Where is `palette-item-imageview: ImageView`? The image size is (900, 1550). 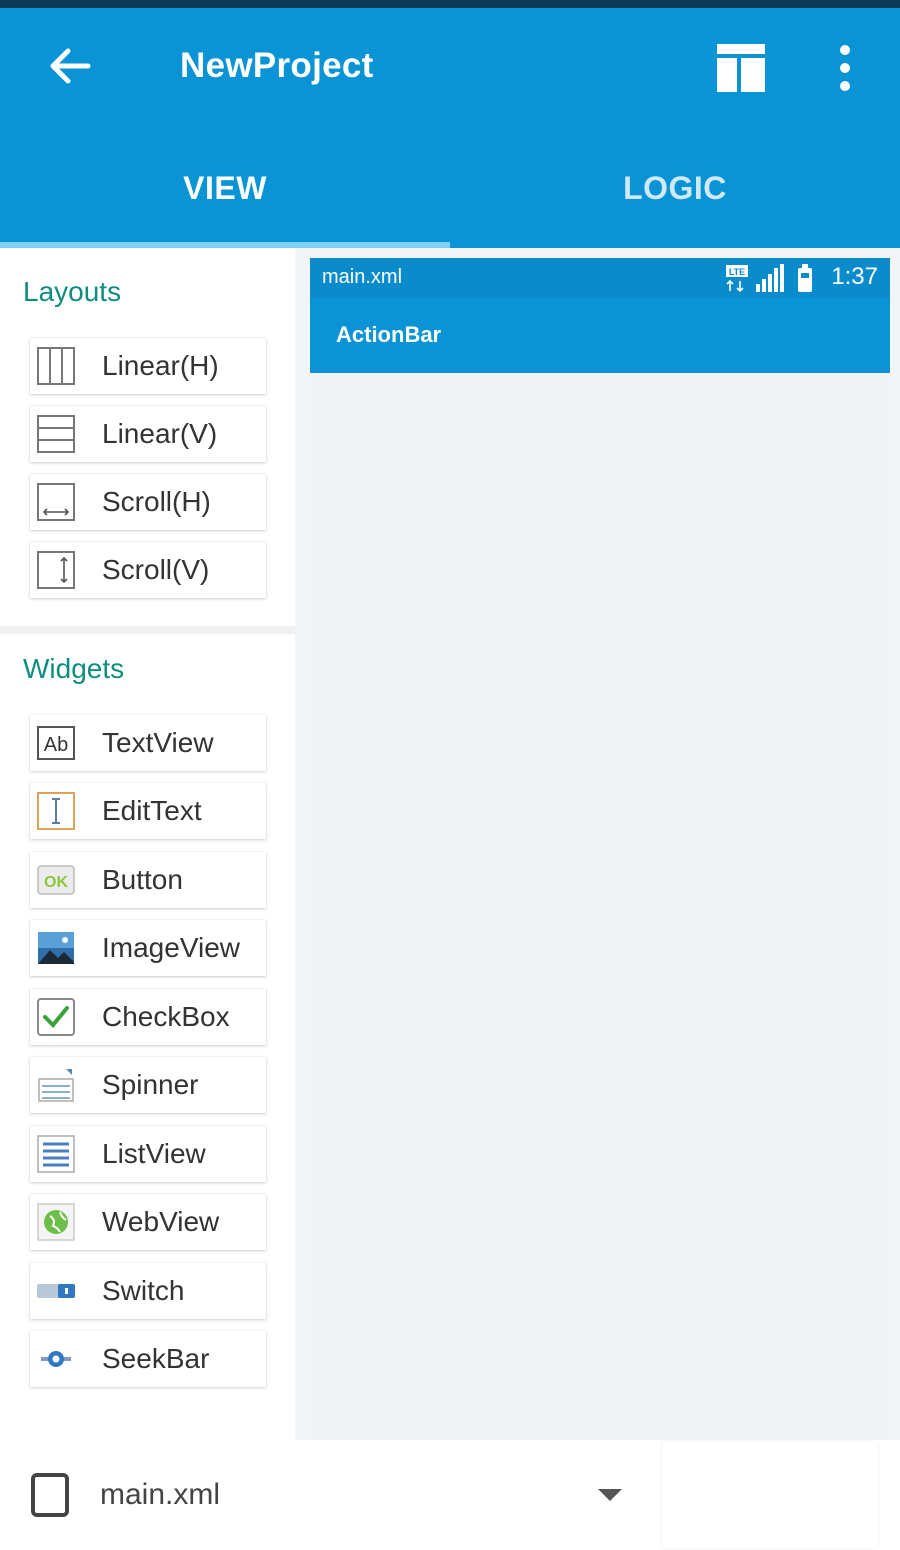
palette-item-imageview: ImageView is located at coordinates (148, 948).